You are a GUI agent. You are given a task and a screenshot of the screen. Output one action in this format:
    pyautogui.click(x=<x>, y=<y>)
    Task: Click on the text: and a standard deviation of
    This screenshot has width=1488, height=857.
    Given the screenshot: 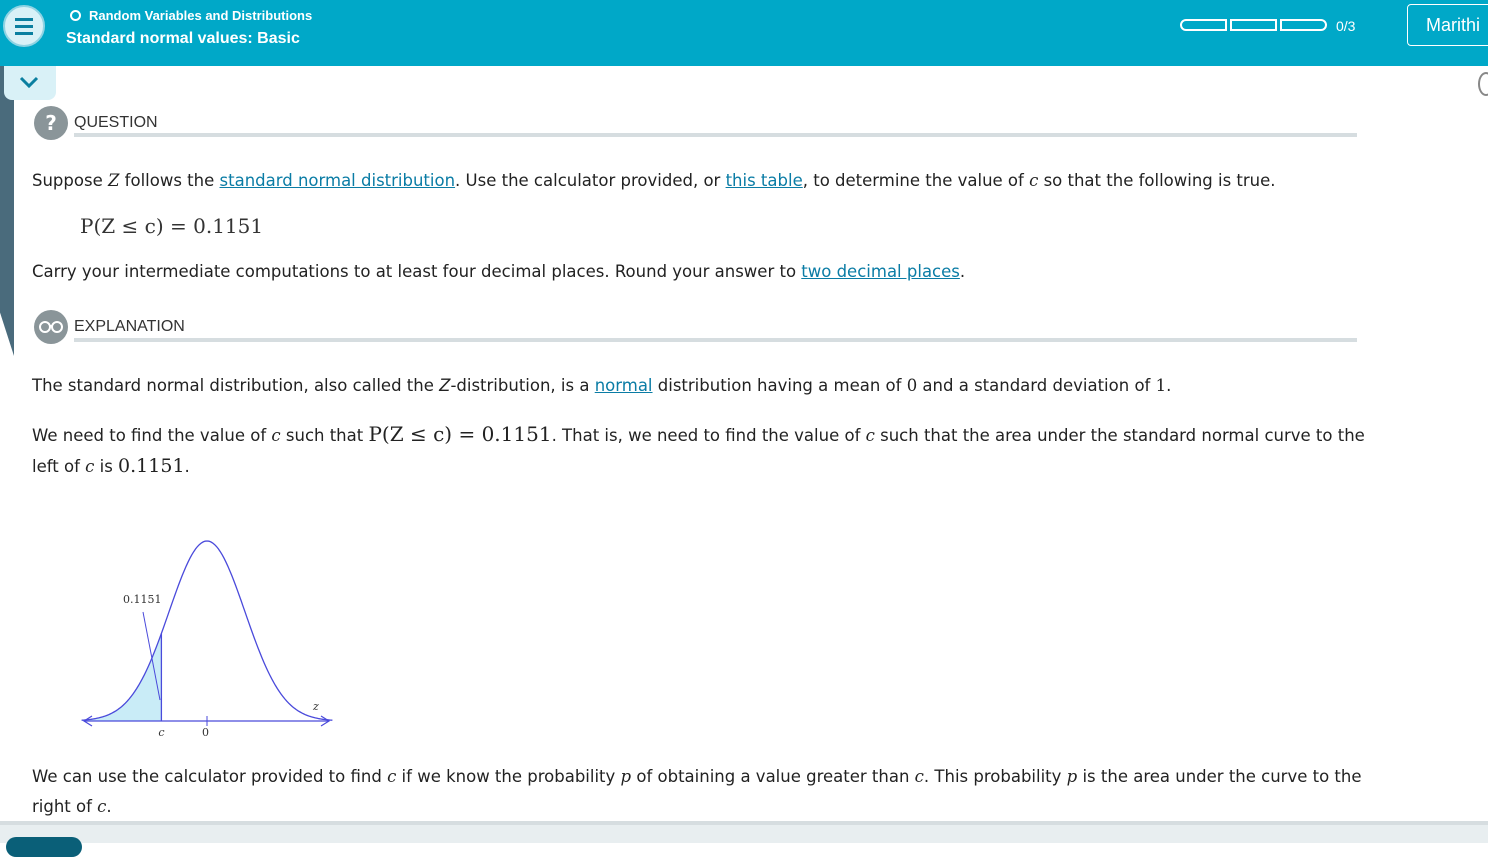 What is the action you would take?
    pyautogui.click(x=1036, y=385)
    